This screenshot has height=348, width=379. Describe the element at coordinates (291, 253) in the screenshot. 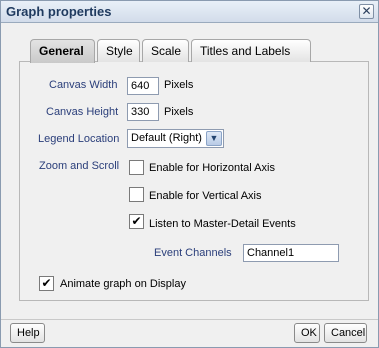

I see `event-channels-input: Channel1` at that location.